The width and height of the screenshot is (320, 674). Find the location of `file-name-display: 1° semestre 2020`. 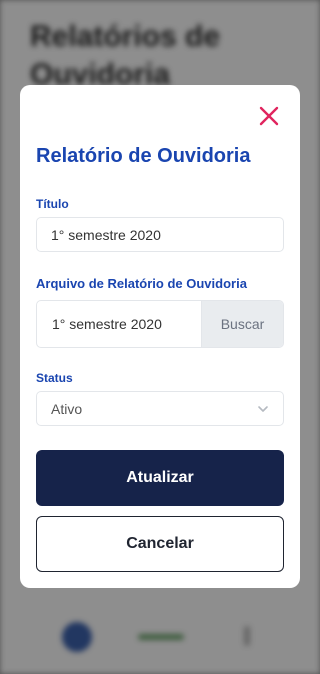

file-name-display: 1° semestre 2020 is located at coordinates (119, 324).